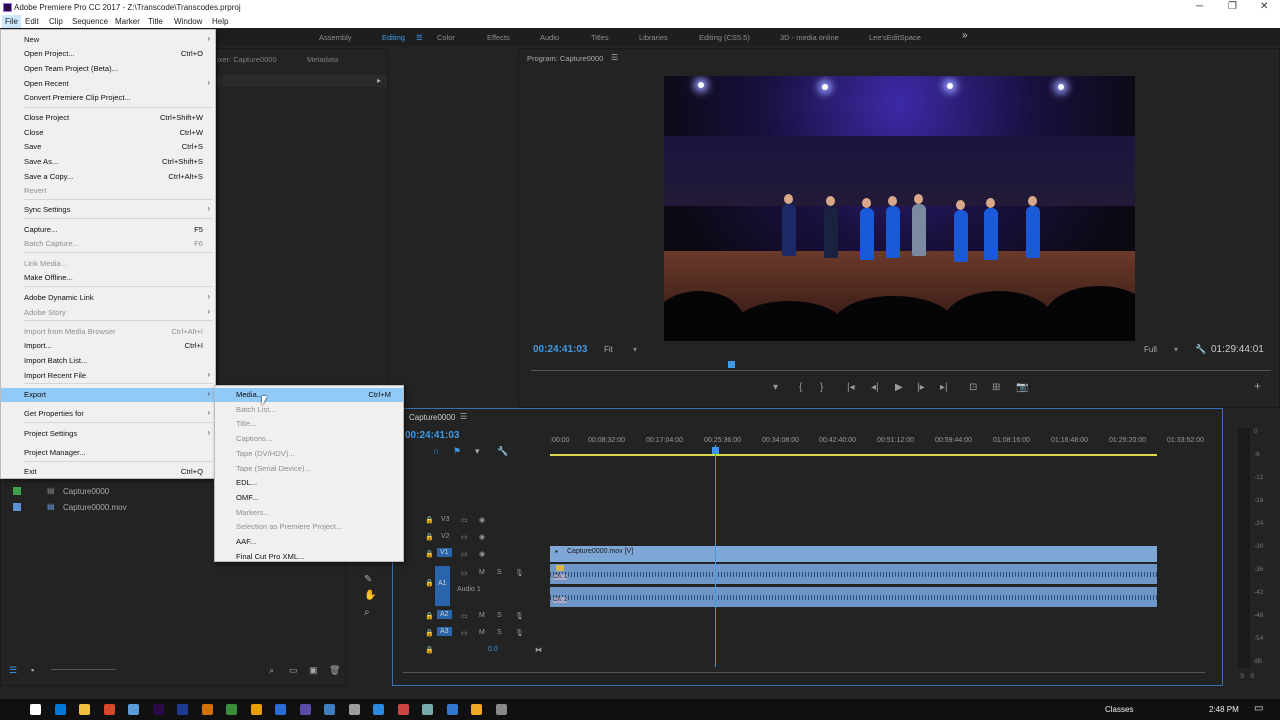  I want to click on file-menu-item: Close Ctrl+W, so click(108, 133).